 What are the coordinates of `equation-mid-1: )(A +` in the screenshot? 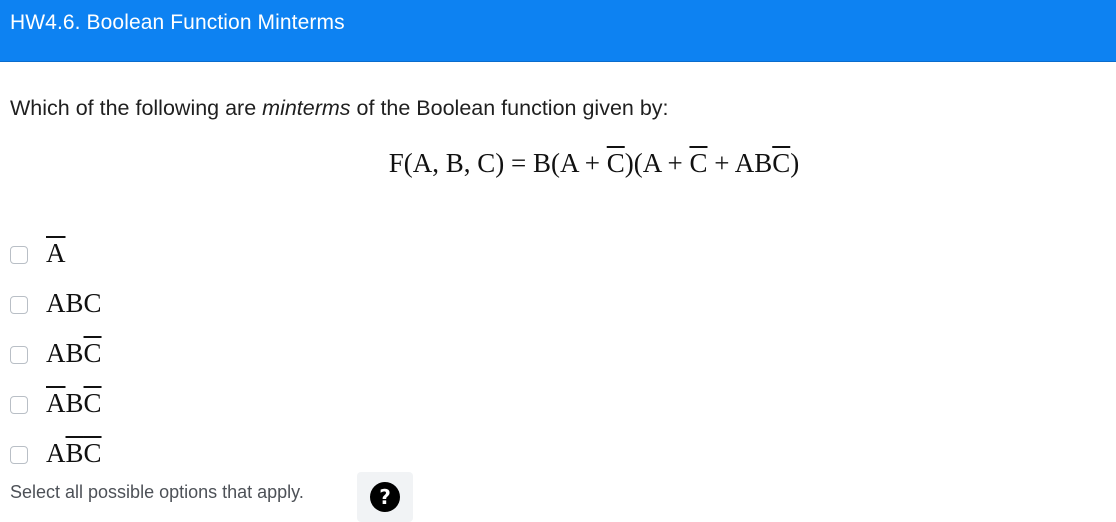 It's located at (657, 163).